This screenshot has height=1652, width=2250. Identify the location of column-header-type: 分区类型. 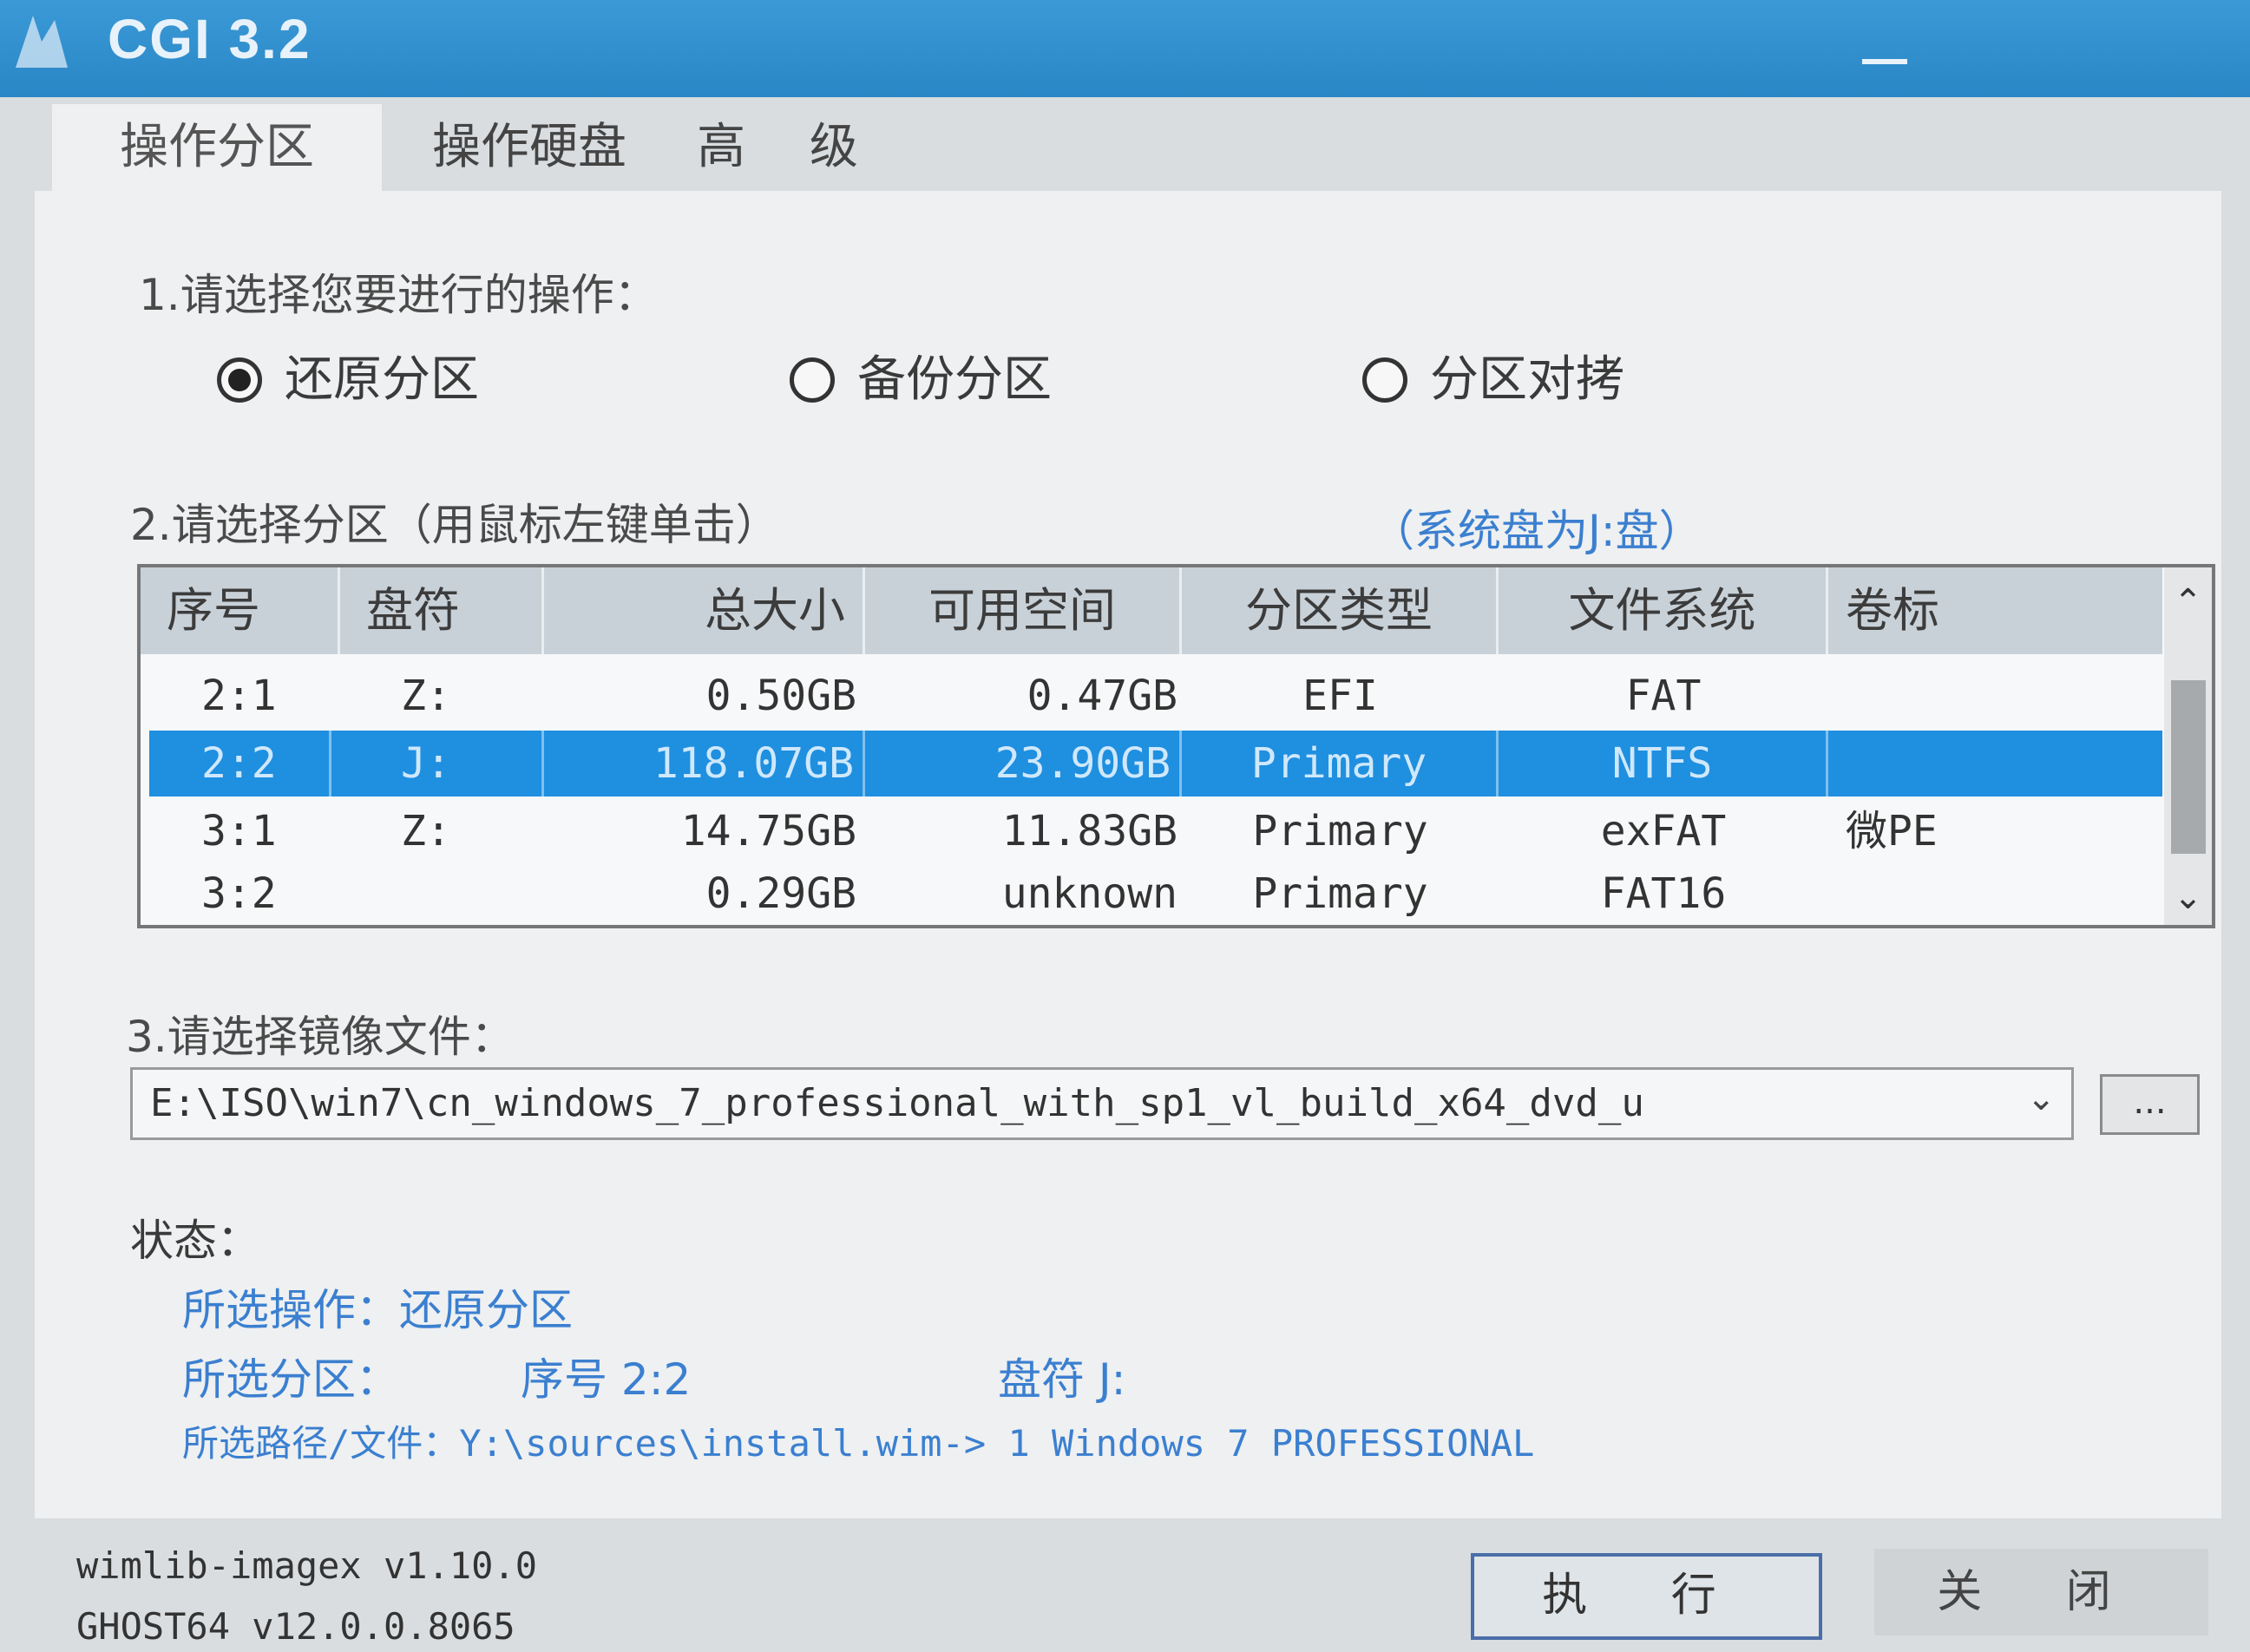
(1340, 610).